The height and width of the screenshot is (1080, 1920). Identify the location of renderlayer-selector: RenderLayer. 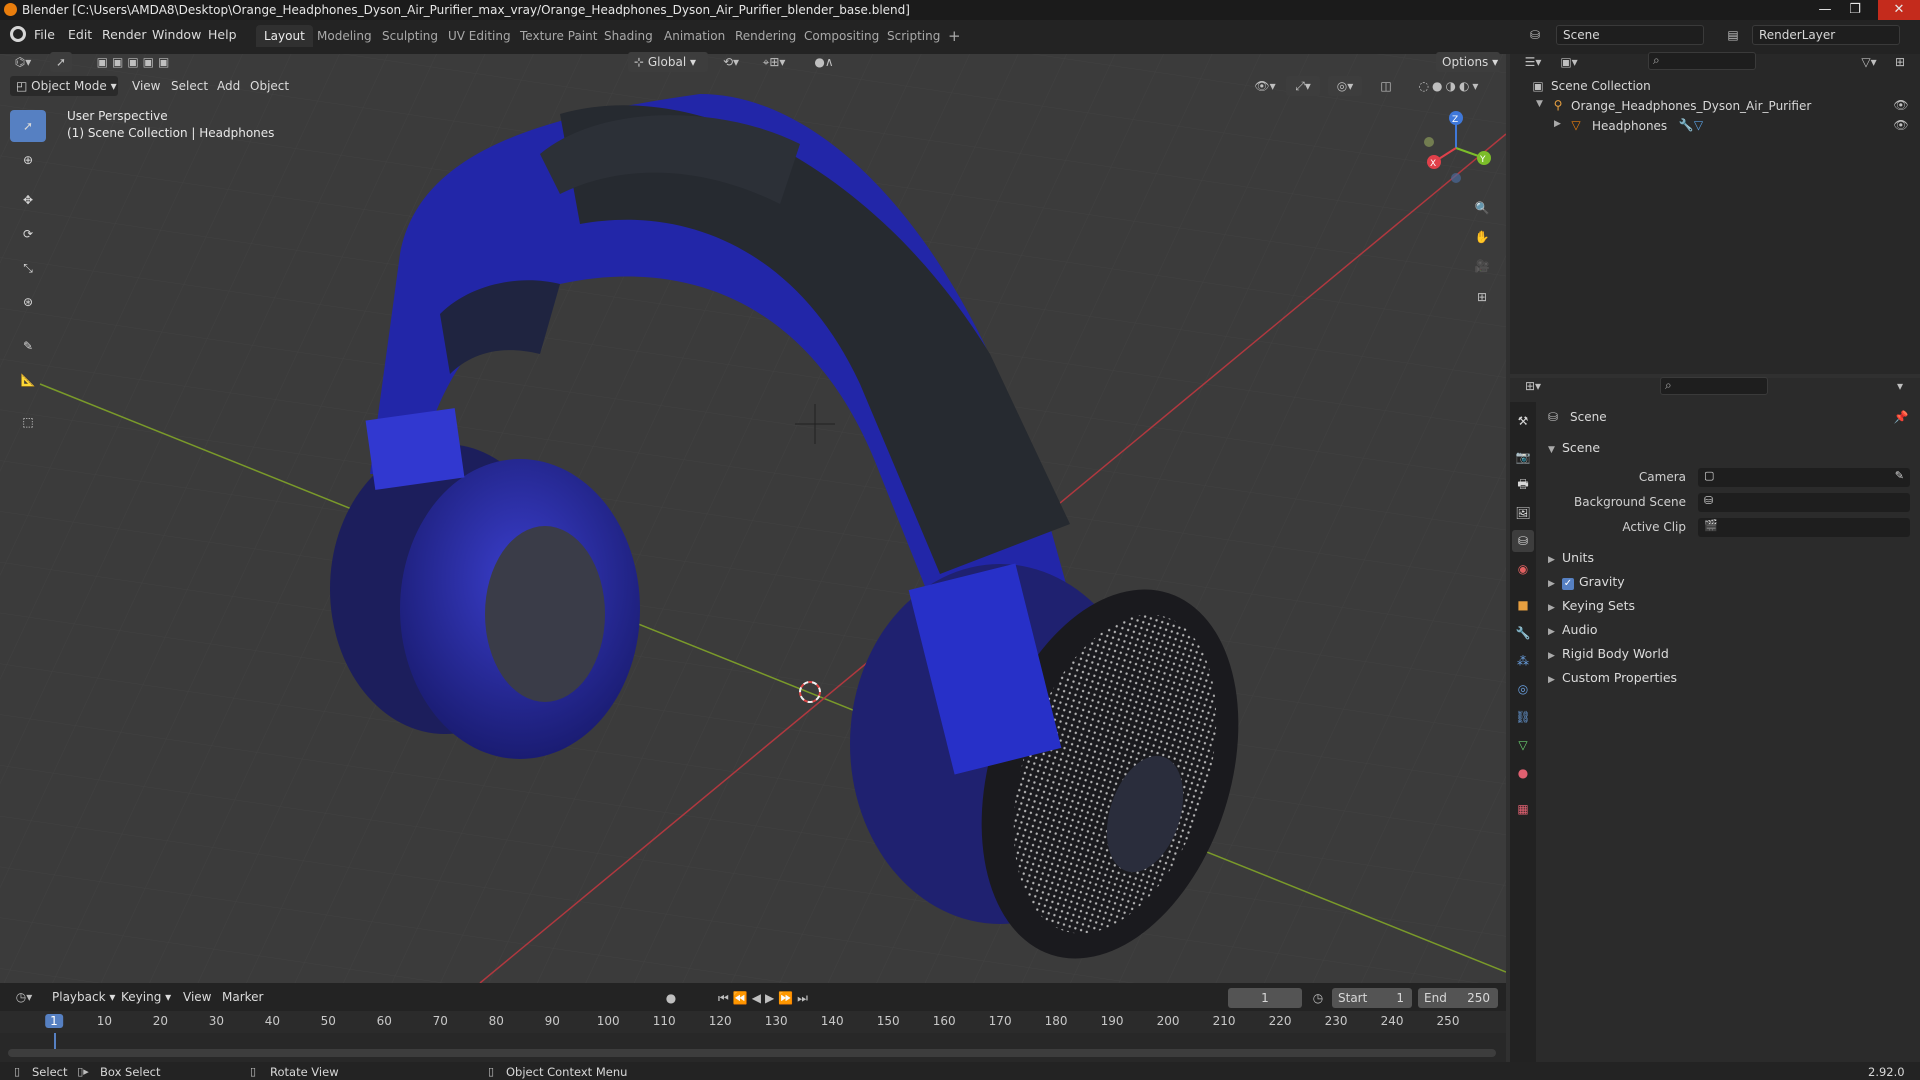
(1826, 35).